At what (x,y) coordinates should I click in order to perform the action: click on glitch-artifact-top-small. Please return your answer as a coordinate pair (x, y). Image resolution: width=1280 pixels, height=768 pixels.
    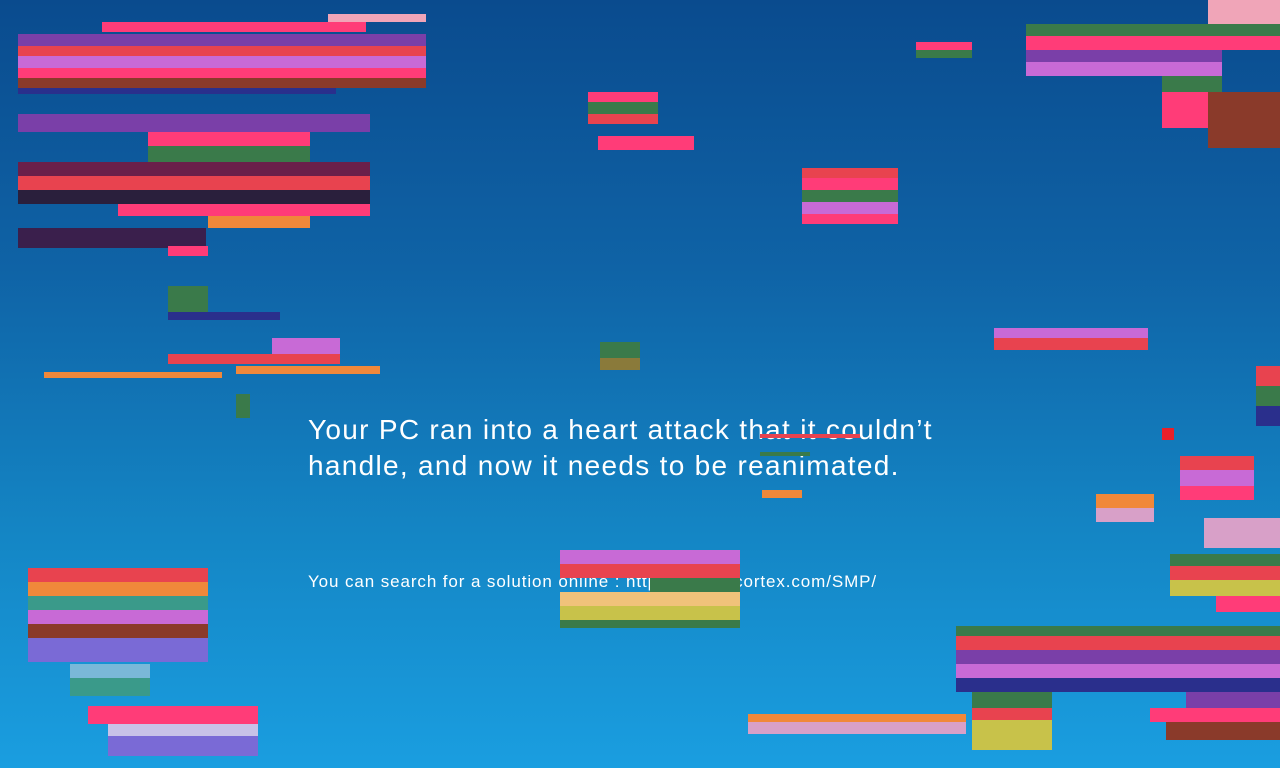
    Looking at the image, I should click on (944, 50).